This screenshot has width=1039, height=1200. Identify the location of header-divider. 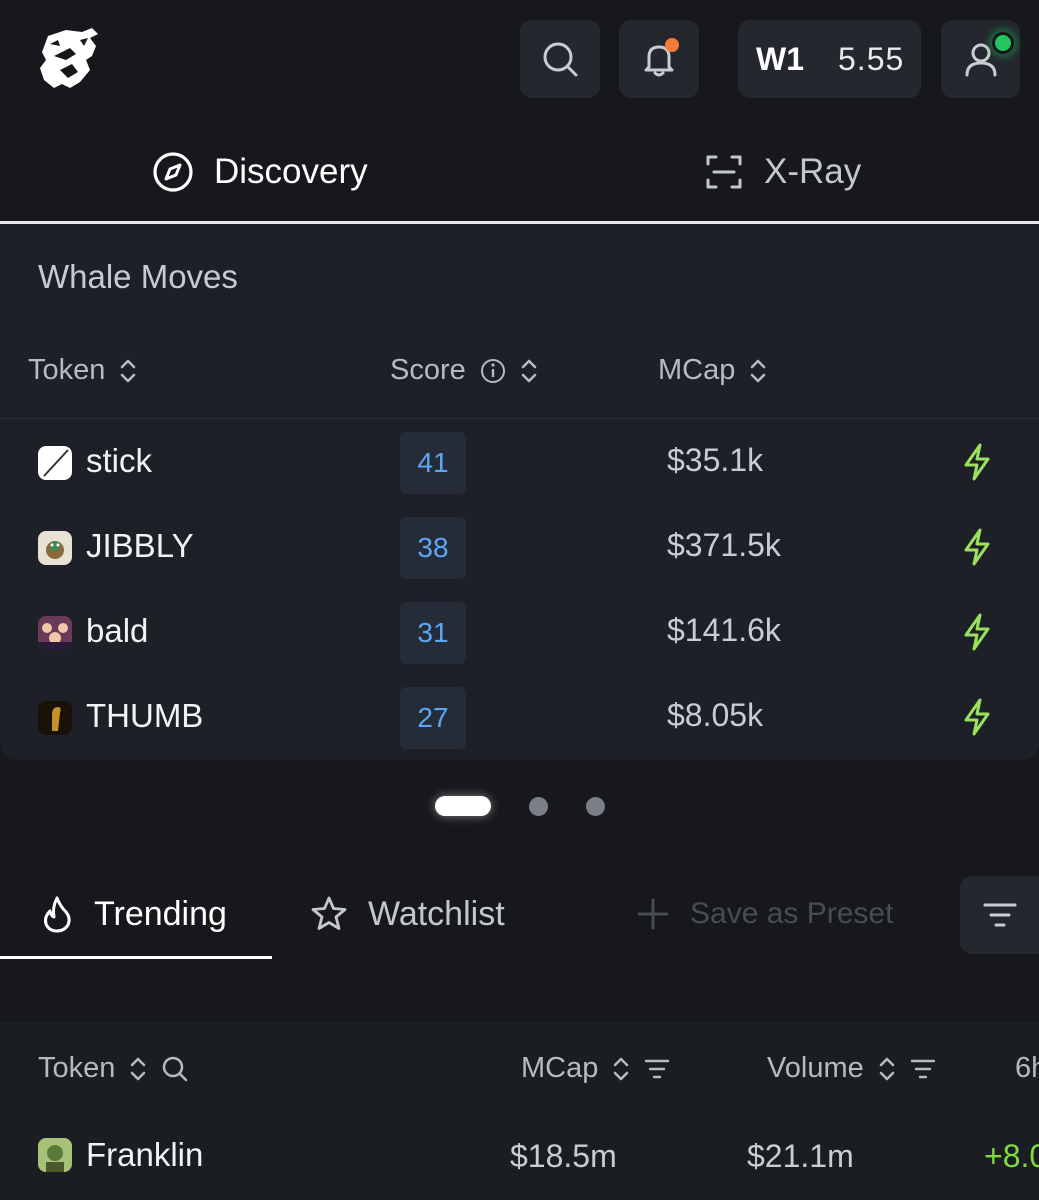
(519, 418).